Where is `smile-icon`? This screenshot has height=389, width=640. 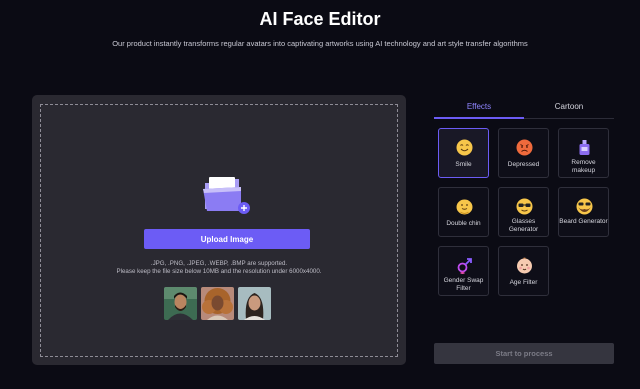 smile-icon is located at coordinates (464, 147).